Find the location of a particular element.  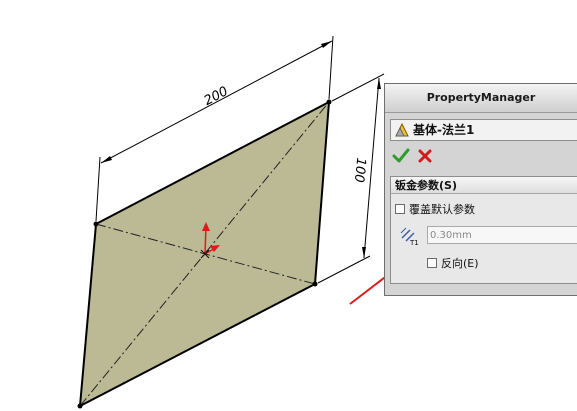

cancel-button is located at coordinates (425, 156).